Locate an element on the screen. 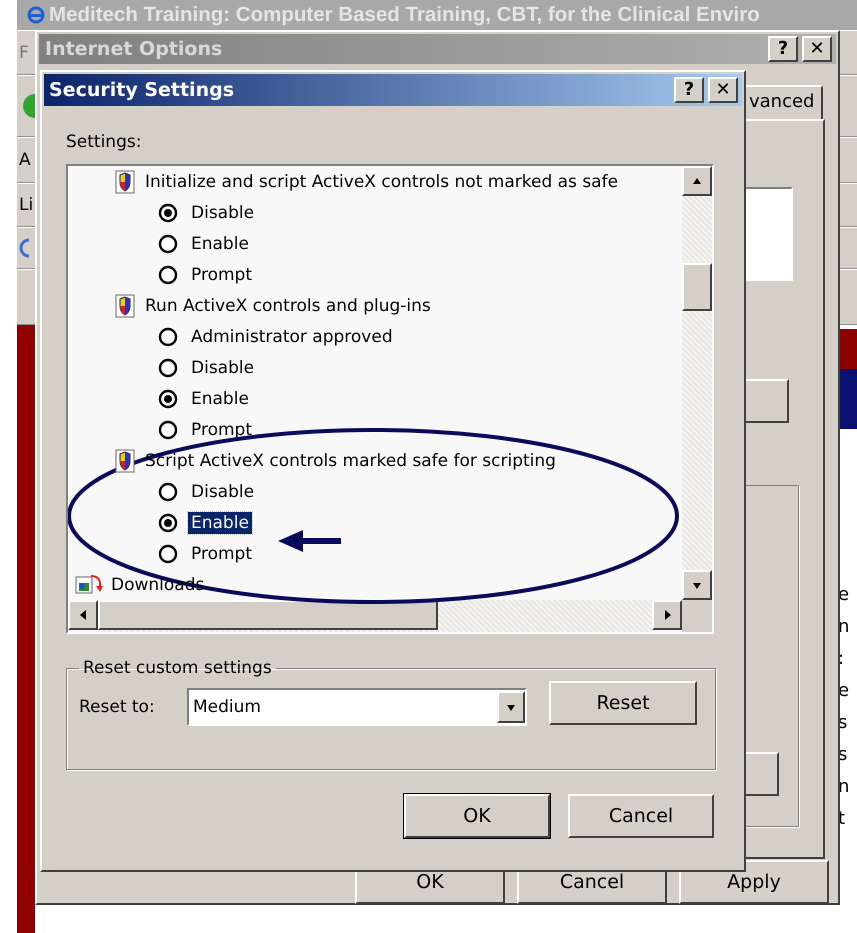 This screenshot has width=857, height=933. scroll-left-button is located at coordinates (83, 615).